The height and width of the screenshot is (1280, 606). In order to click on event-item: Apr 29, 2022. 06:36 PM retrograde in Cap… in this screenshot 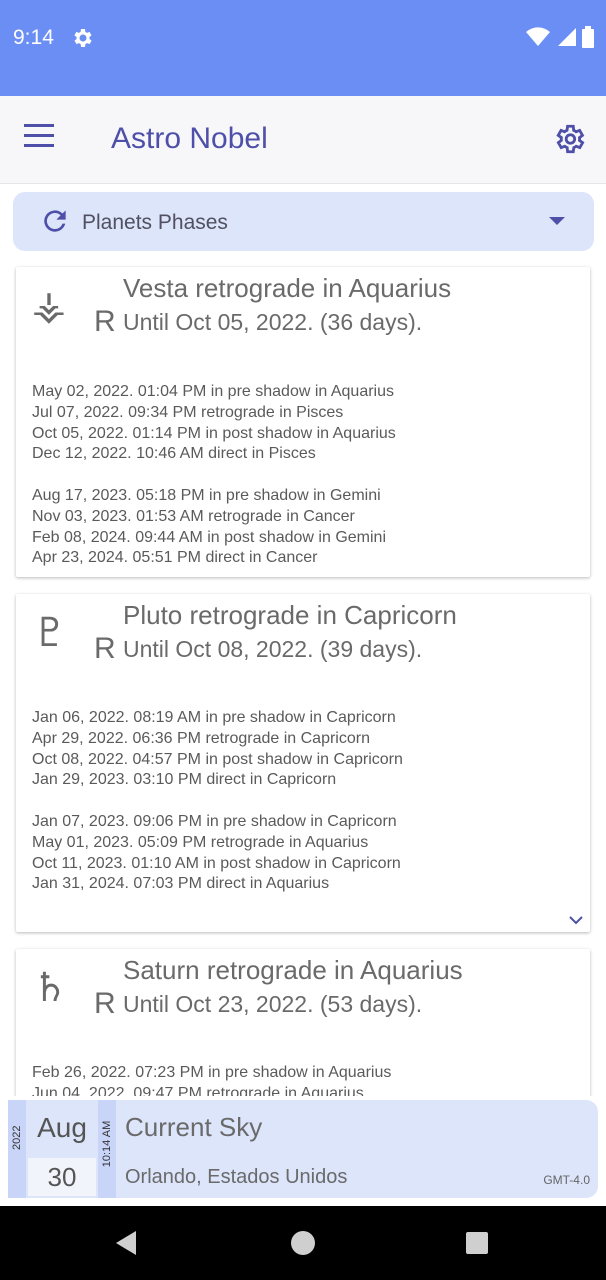, I will do `click(201, 738)`.